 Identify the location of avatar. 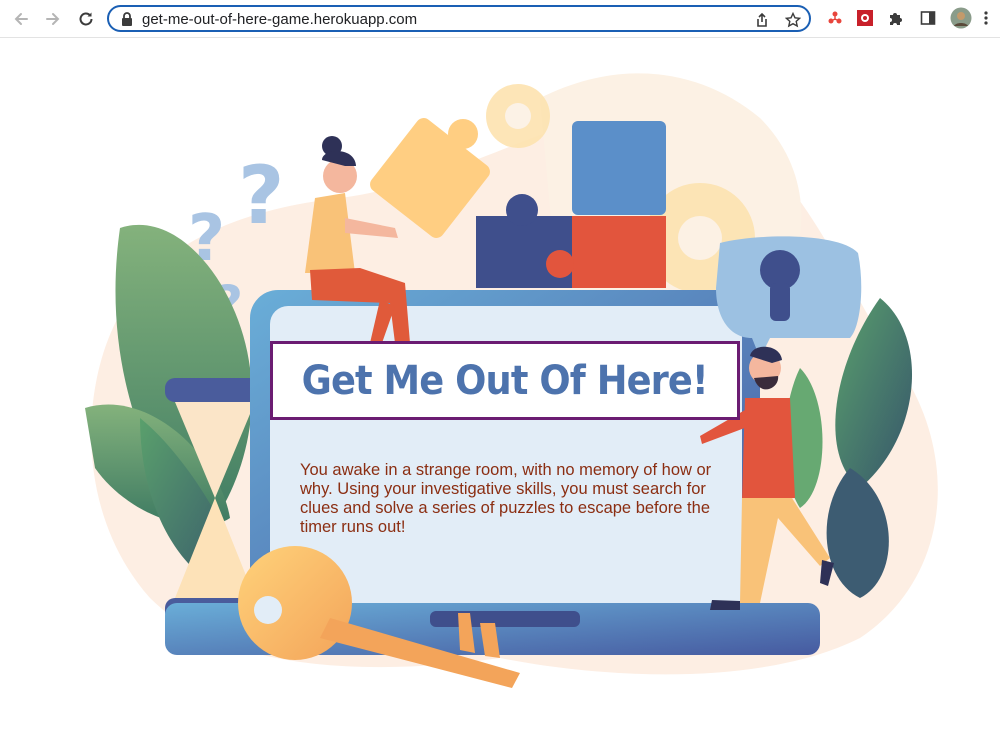
(961, 18).